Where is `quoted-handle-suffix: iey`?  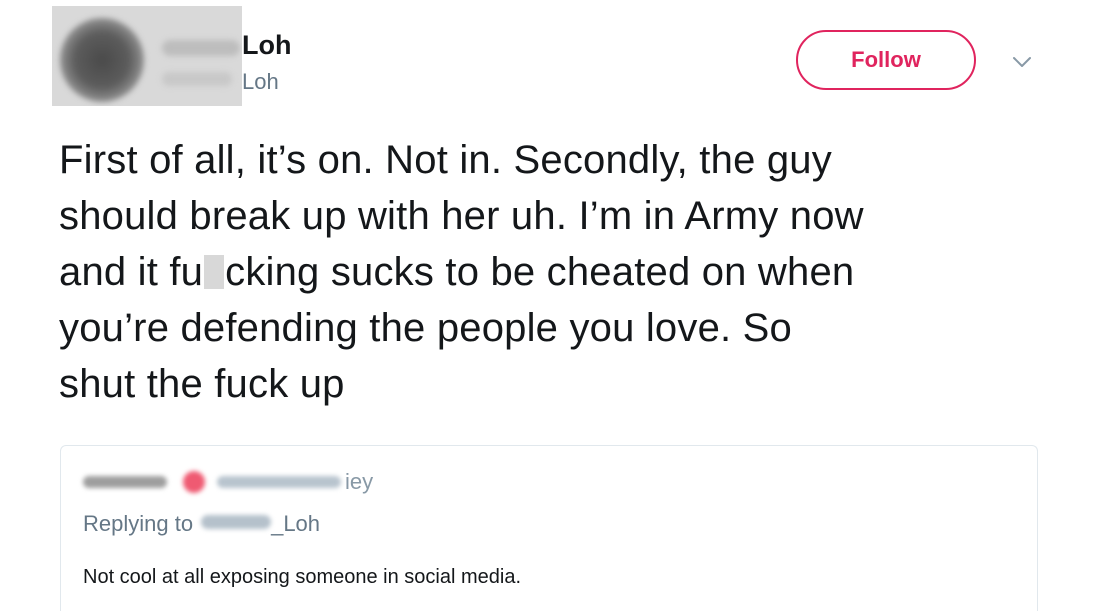
quoted-handle-suffix: iey is located at coordinates (359, 481).